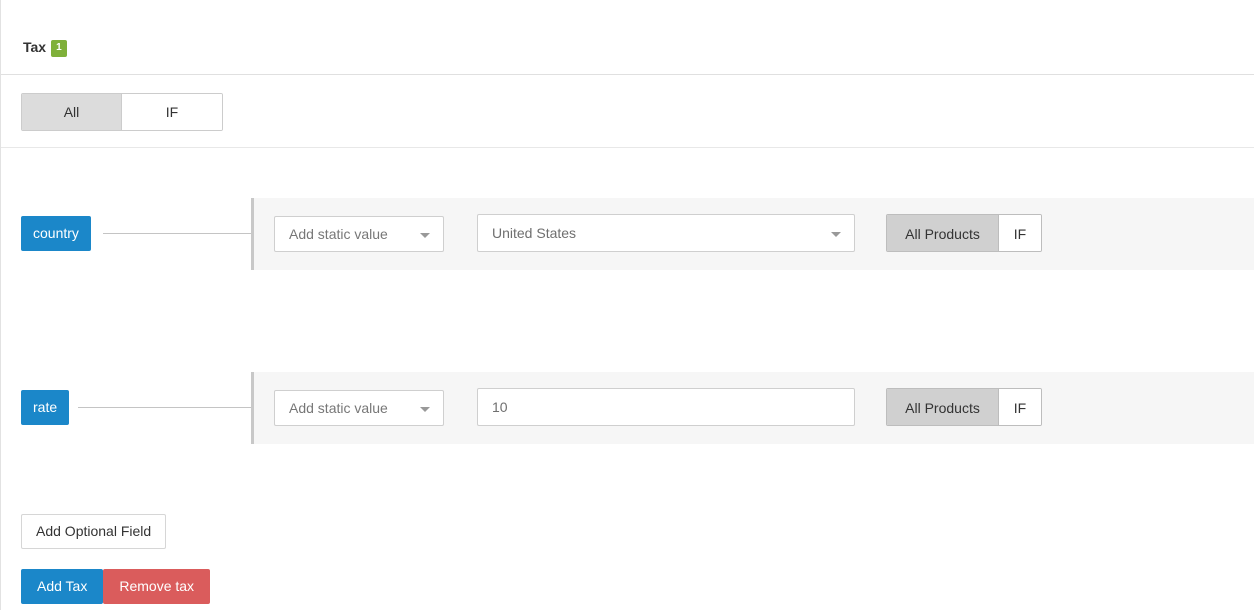 This screenshot has width=1254, height=610. What do you see at coordinates (62, 586) in the screenshot?
I see `add-tax-button: Add Tax` at bounding box center [62, 586].